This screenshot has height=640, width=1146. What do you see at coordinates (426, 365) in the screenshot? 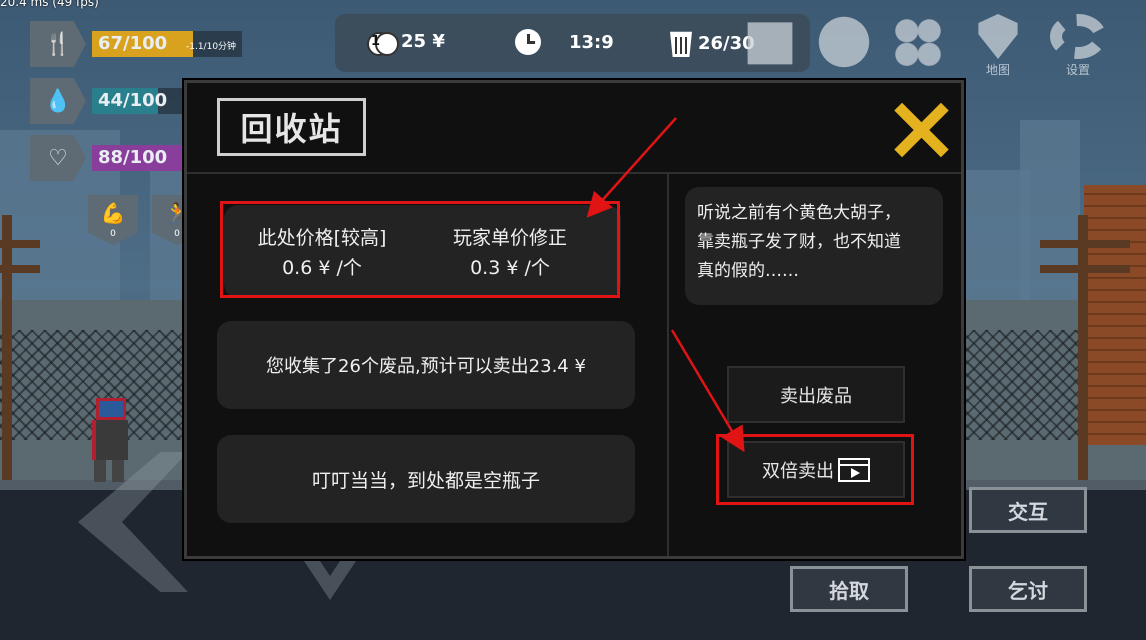
I see `collection-summary: 您收集了26个废品,预计可以卖出23.4 ¥` at bounding box center [426, 365].